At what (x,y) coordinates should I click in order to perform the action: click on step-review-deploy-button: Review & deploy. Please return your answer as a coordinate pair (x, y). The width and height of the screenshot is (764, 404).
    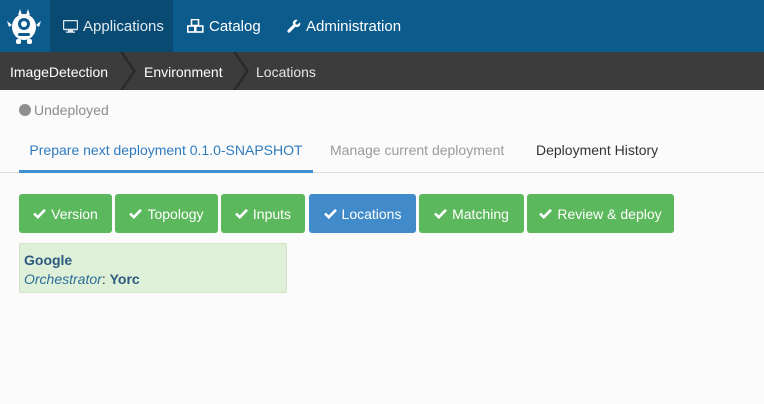
    Looking at the image, I should click on (600, 213).